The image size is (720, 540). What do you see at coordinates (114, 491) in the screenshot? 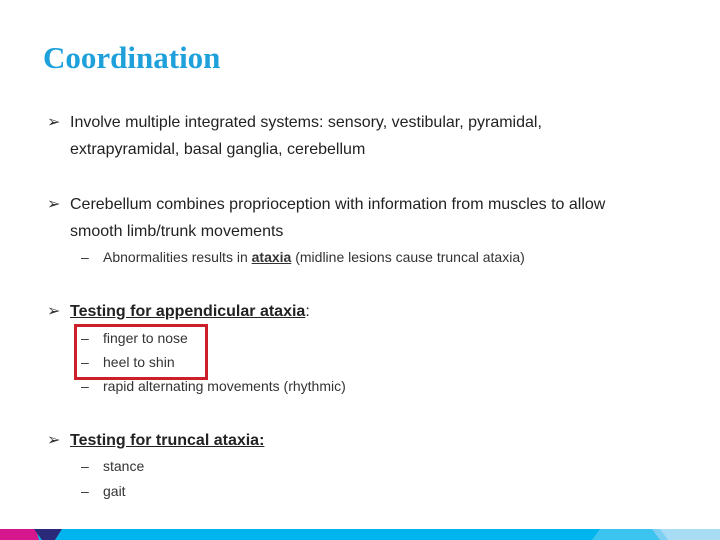
I see `sub-bullet-text: gait` at bounding box center [114, 491].